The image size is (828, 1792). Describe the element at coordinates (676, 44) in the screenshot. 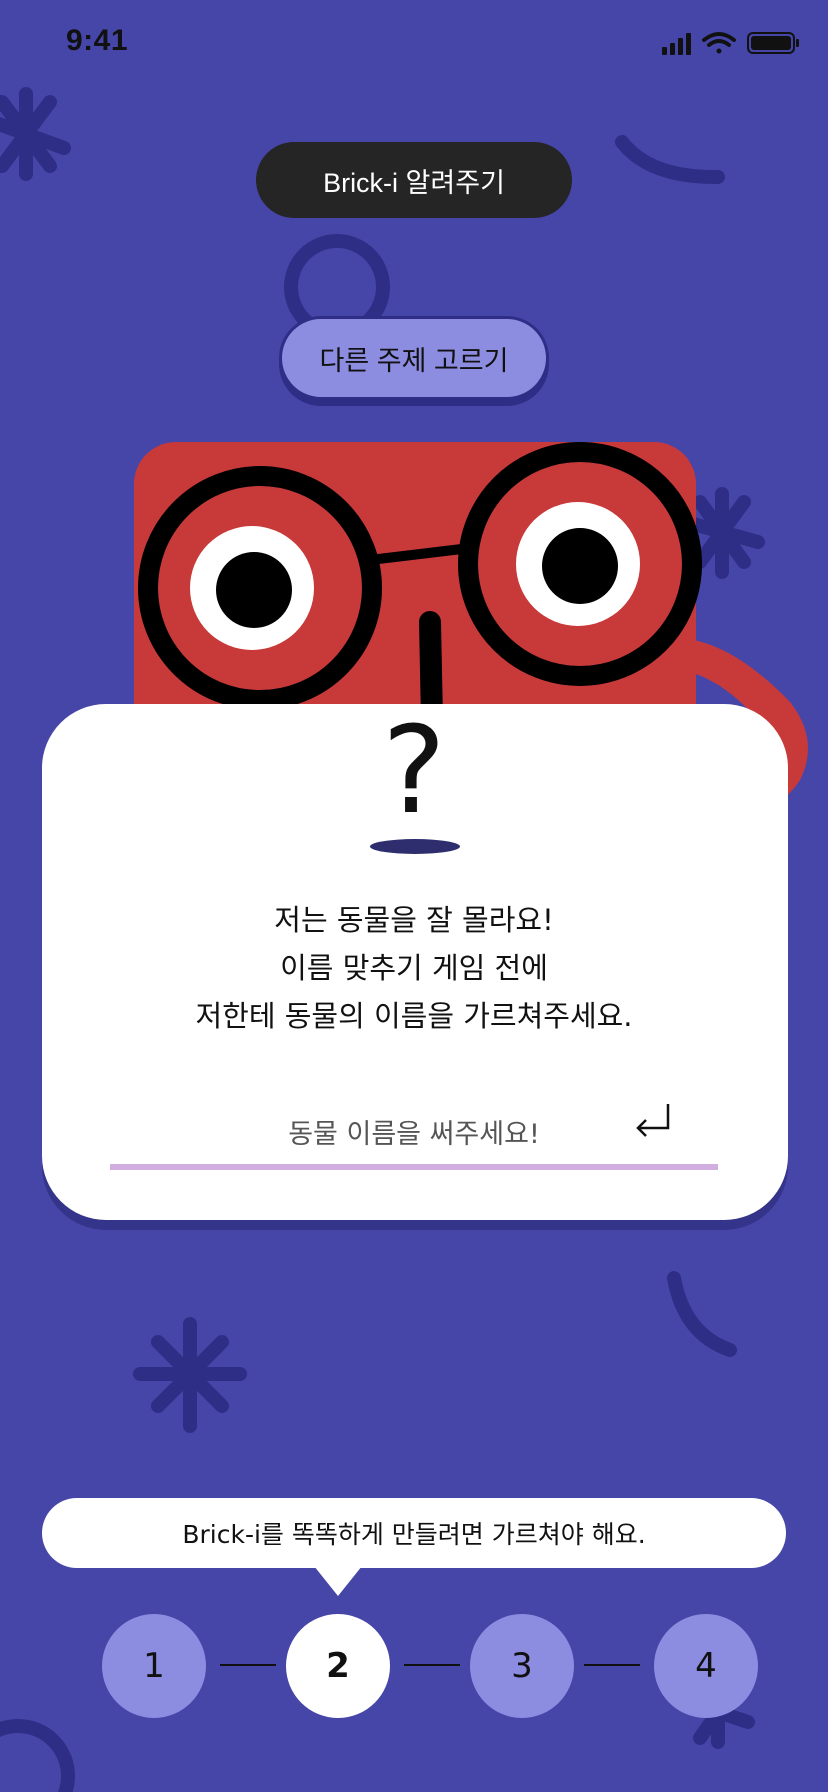

I see `cellular-signal-icon` at that location.